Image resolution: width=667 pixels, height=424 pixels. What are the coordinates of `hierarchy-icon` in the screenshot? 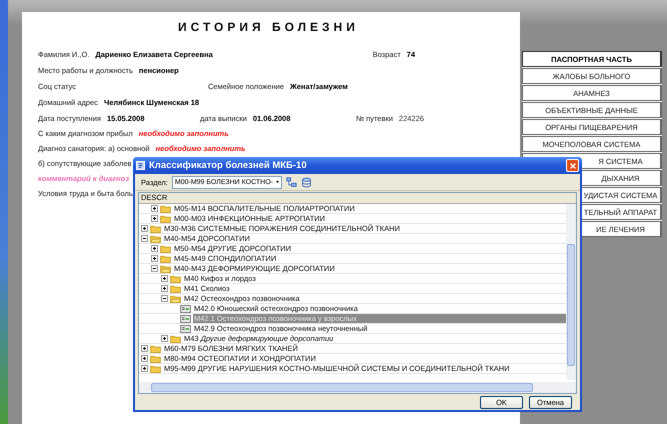 It's located at (291, 182).